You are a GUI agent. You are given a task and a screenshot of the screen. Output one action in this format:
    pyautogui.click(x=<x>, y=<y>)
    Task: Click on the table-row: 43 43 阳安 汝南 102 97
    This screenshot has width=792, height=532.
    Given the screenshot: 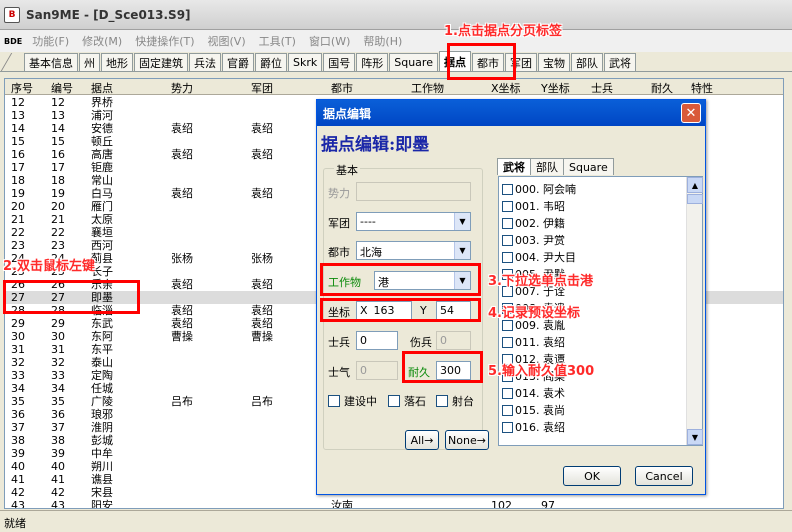 What is the action you would take?
    pyautogui.click(x=394, y=504)
    